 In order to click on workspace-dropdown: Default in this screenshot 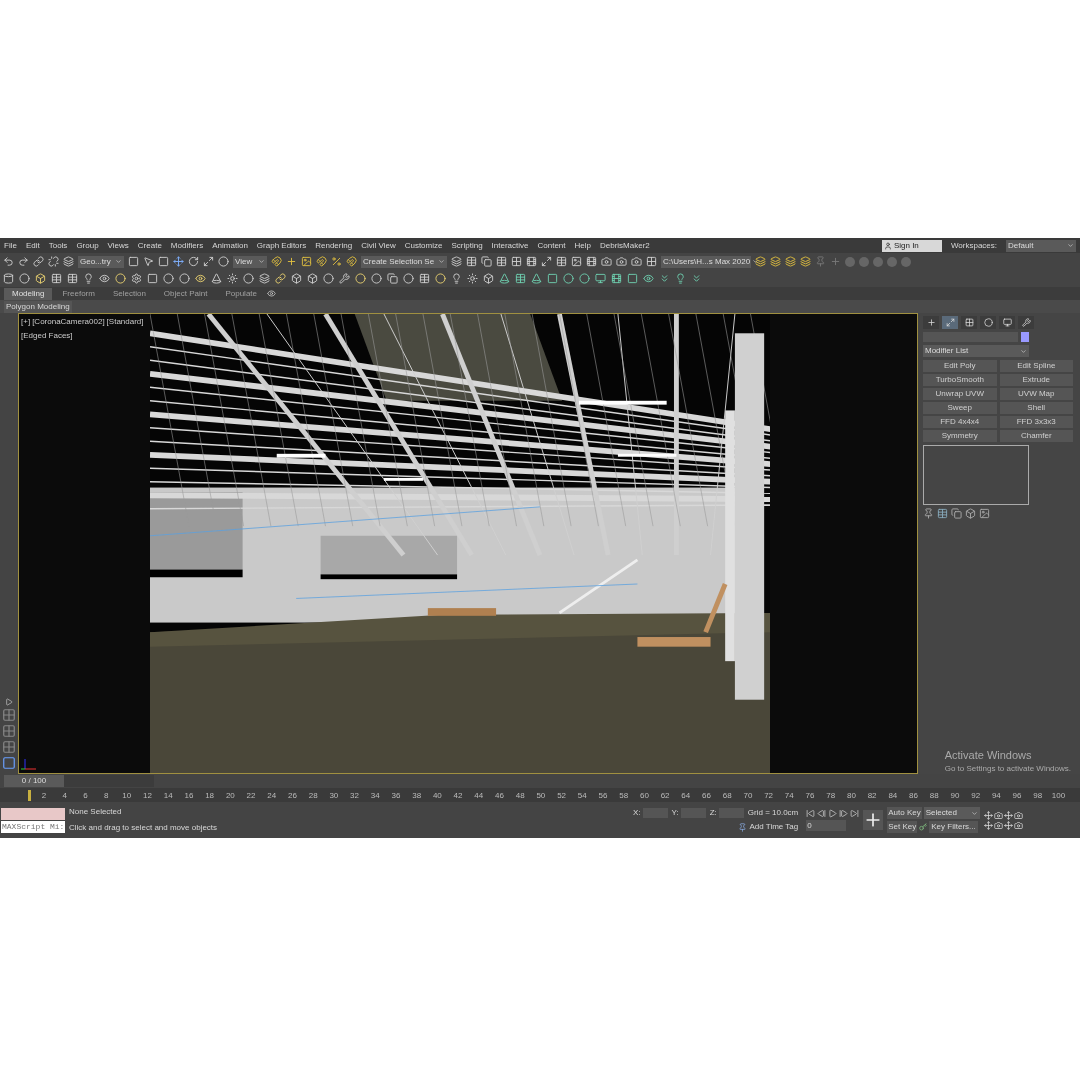, I will do `click(1041, 245)`.